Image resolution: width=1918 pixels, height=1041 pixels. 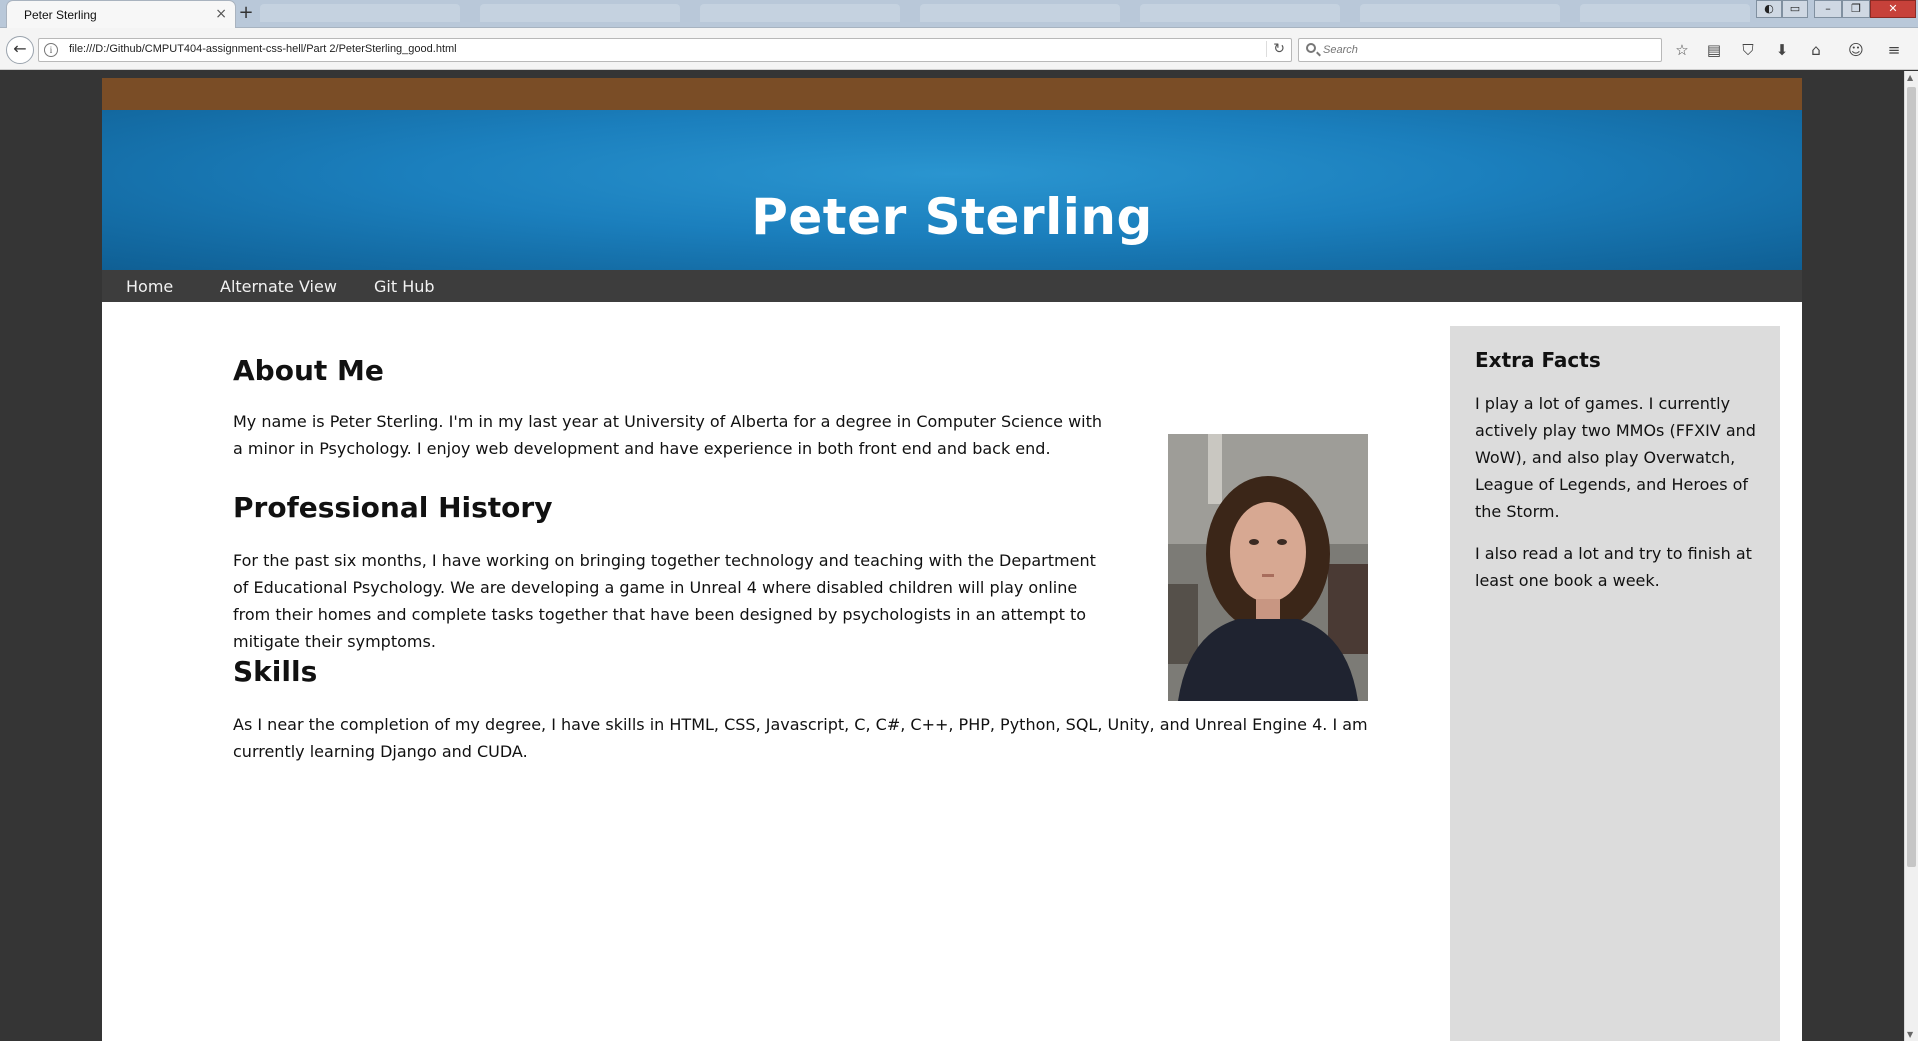 I want to click on scroll-down-icon: ▼, so click(x=1910, y=1034).